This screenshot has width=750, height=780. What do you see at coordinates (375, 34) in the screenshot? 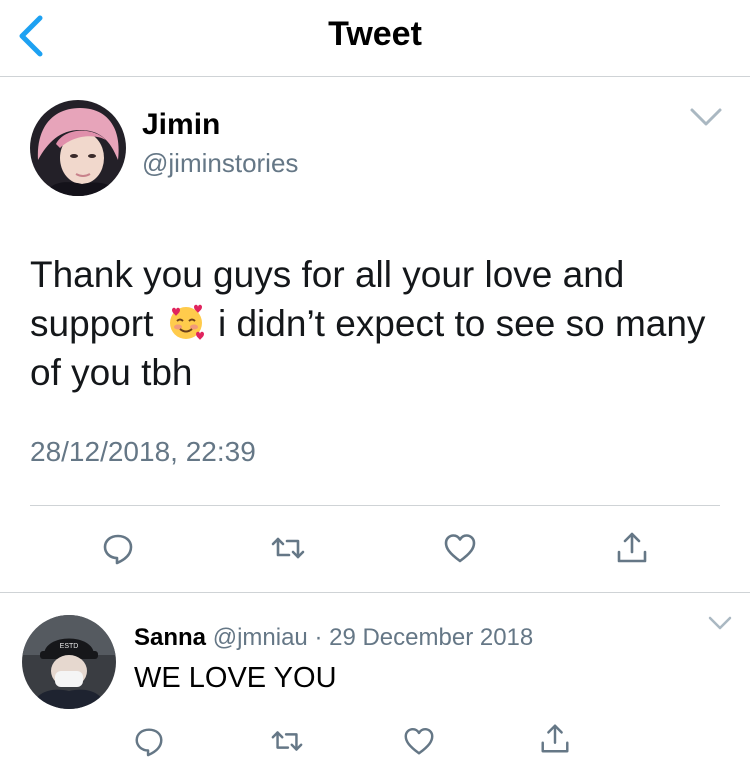
I see `page-title: Tweet` at bounding box center [375, 34].